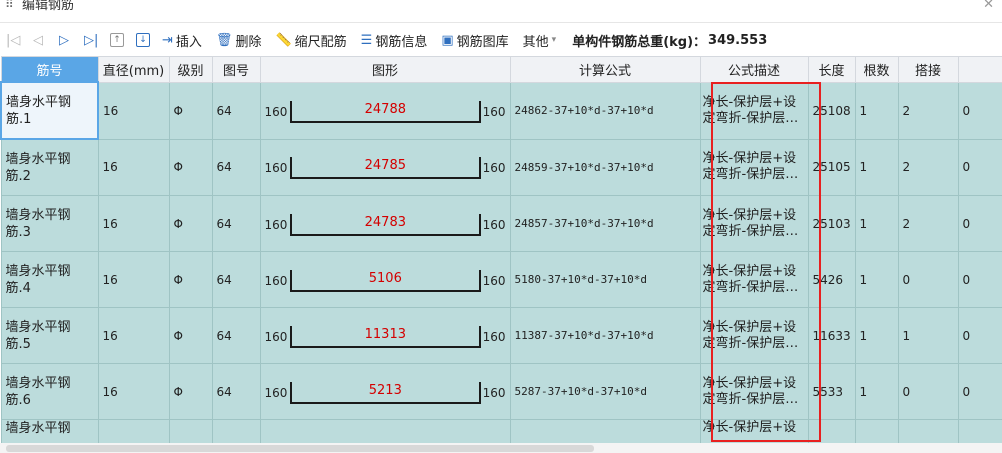  What do you see at coordinates (91, 40) in the screenshot?
I see `last-record-icon: ▷|` at bounding box center [91, 40].